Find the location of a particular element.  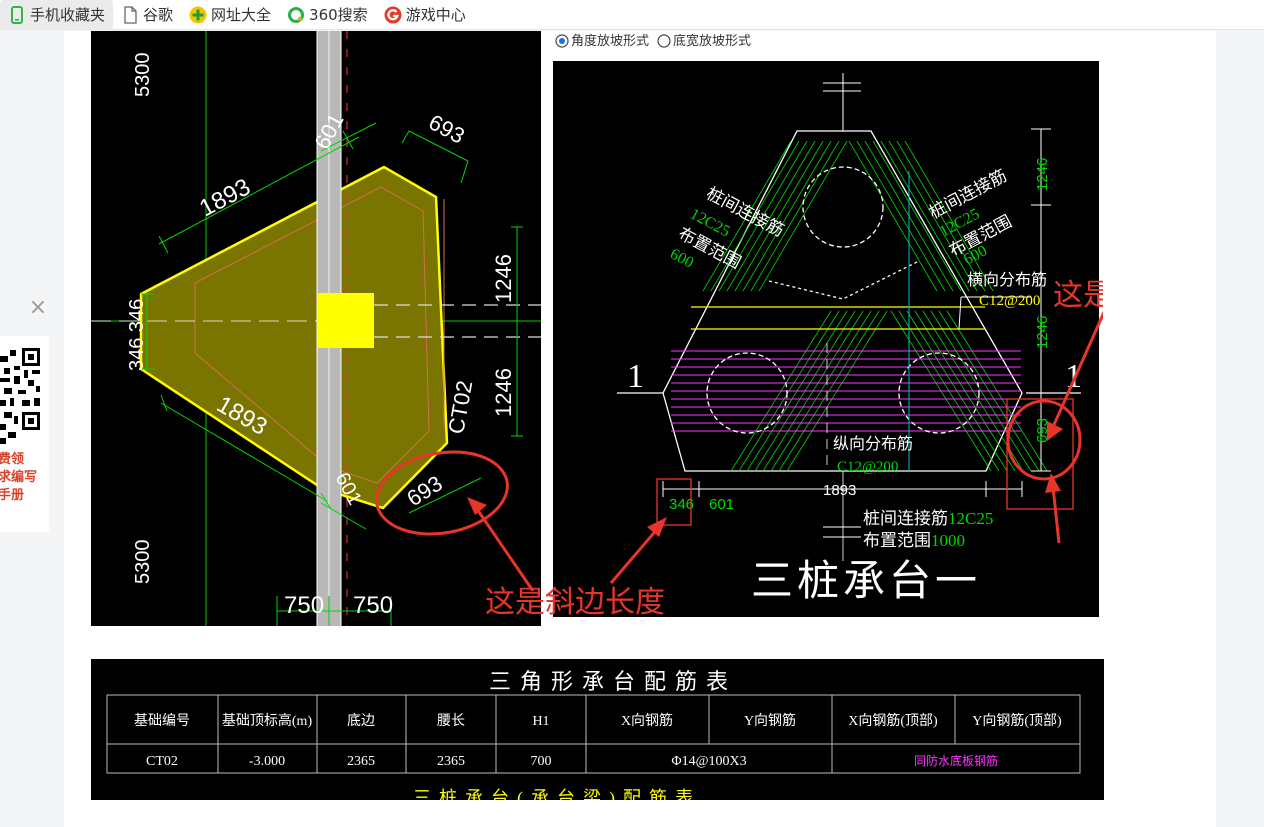

bookmark-label: 网址大全 is located at coordinates (241, 15).